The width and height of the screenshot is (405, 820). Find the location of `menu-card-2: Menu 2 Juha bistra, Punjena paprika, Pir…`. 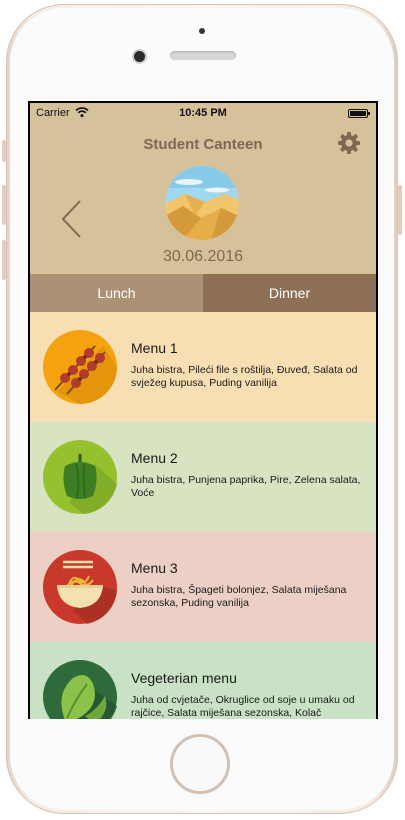

menu-card-2: Menu 2 Juha bistra, Punjena paprika, Pir… is located at coordinates (203, 477).